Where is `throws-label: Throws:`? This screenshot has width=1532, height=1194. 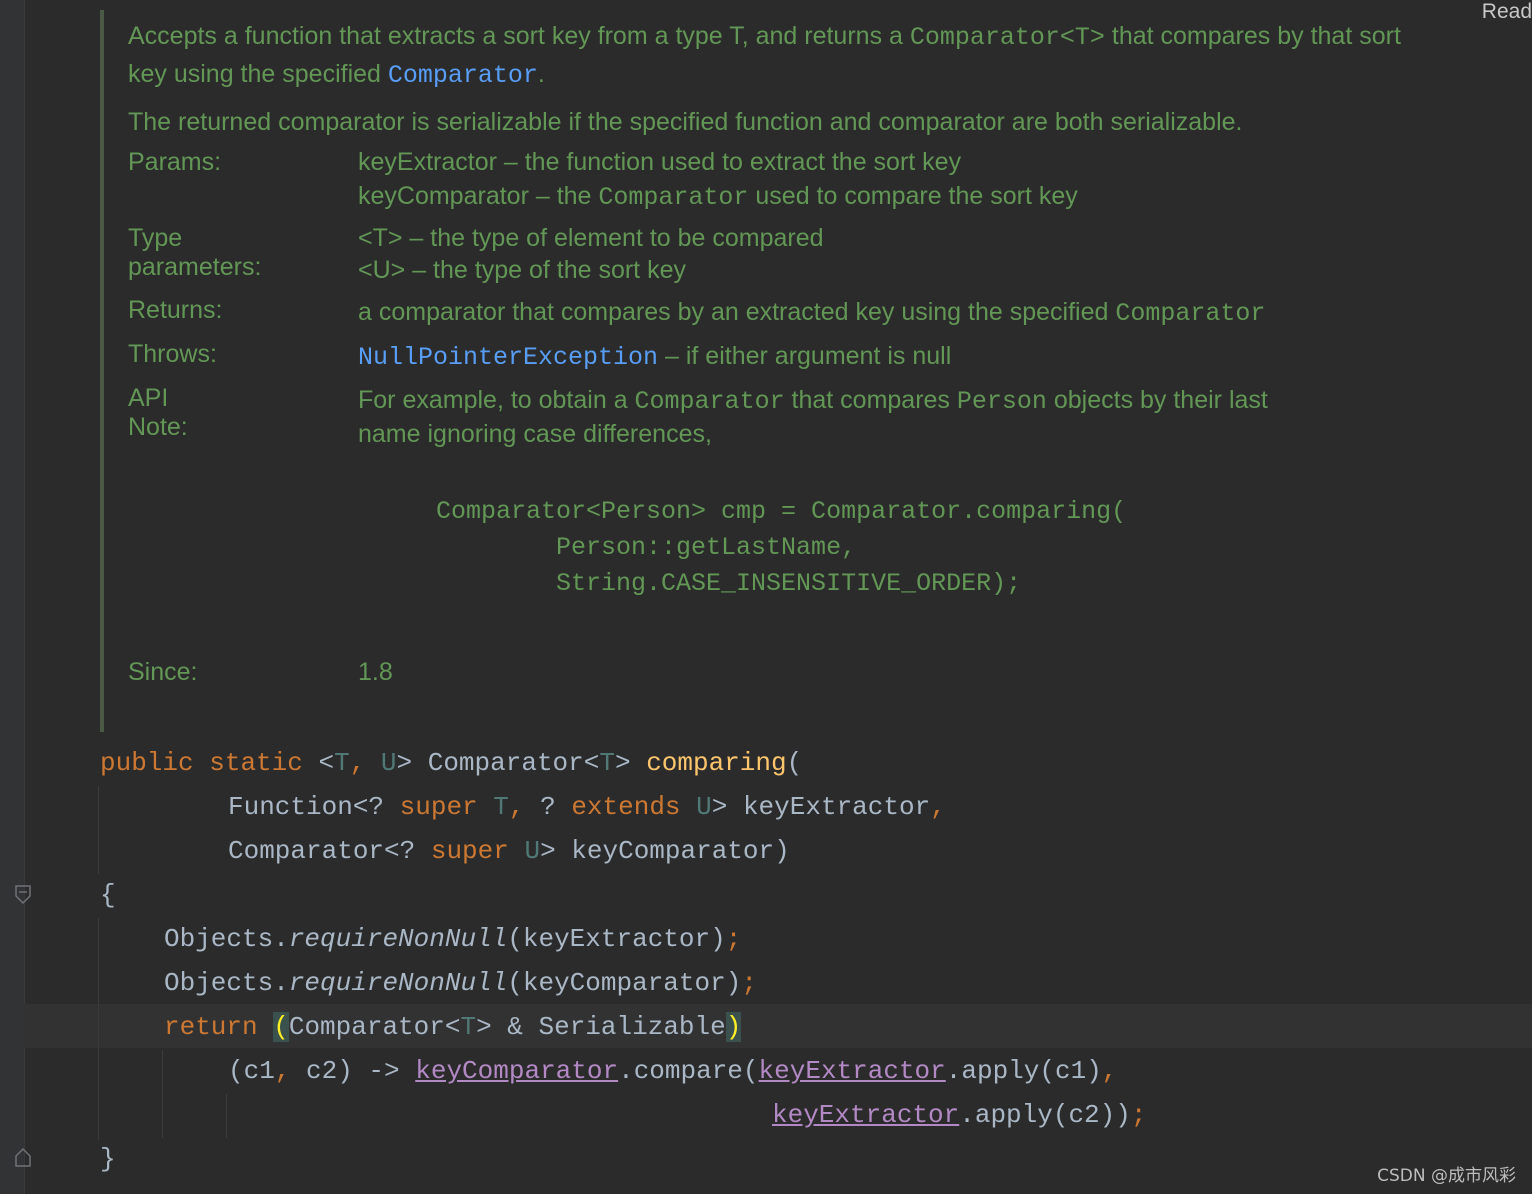
throws-label: Throws: is located at coordinates (172, 354).